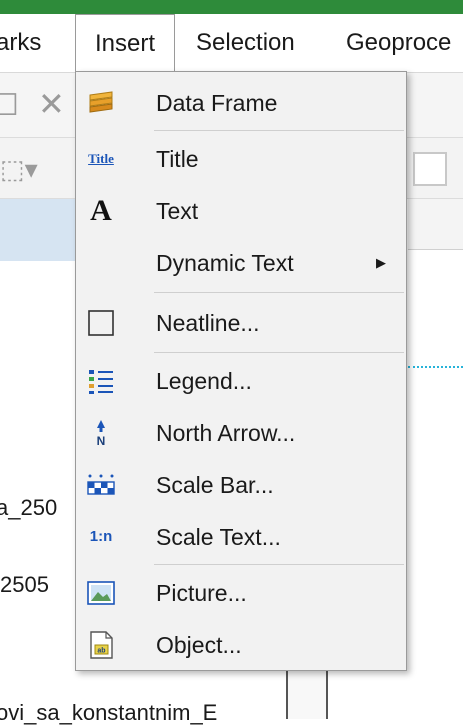 The width and height of the screenshot is (463, 726). I want to click on layout-guide-line, so click(435, 367).